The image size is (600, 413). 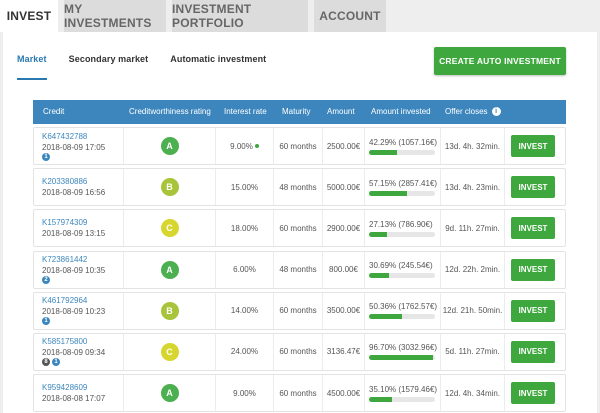 What do you see at coordinates (32, 67) in the screenshot?
I see `subtab-market: Market` at bounding box center [32, 67].